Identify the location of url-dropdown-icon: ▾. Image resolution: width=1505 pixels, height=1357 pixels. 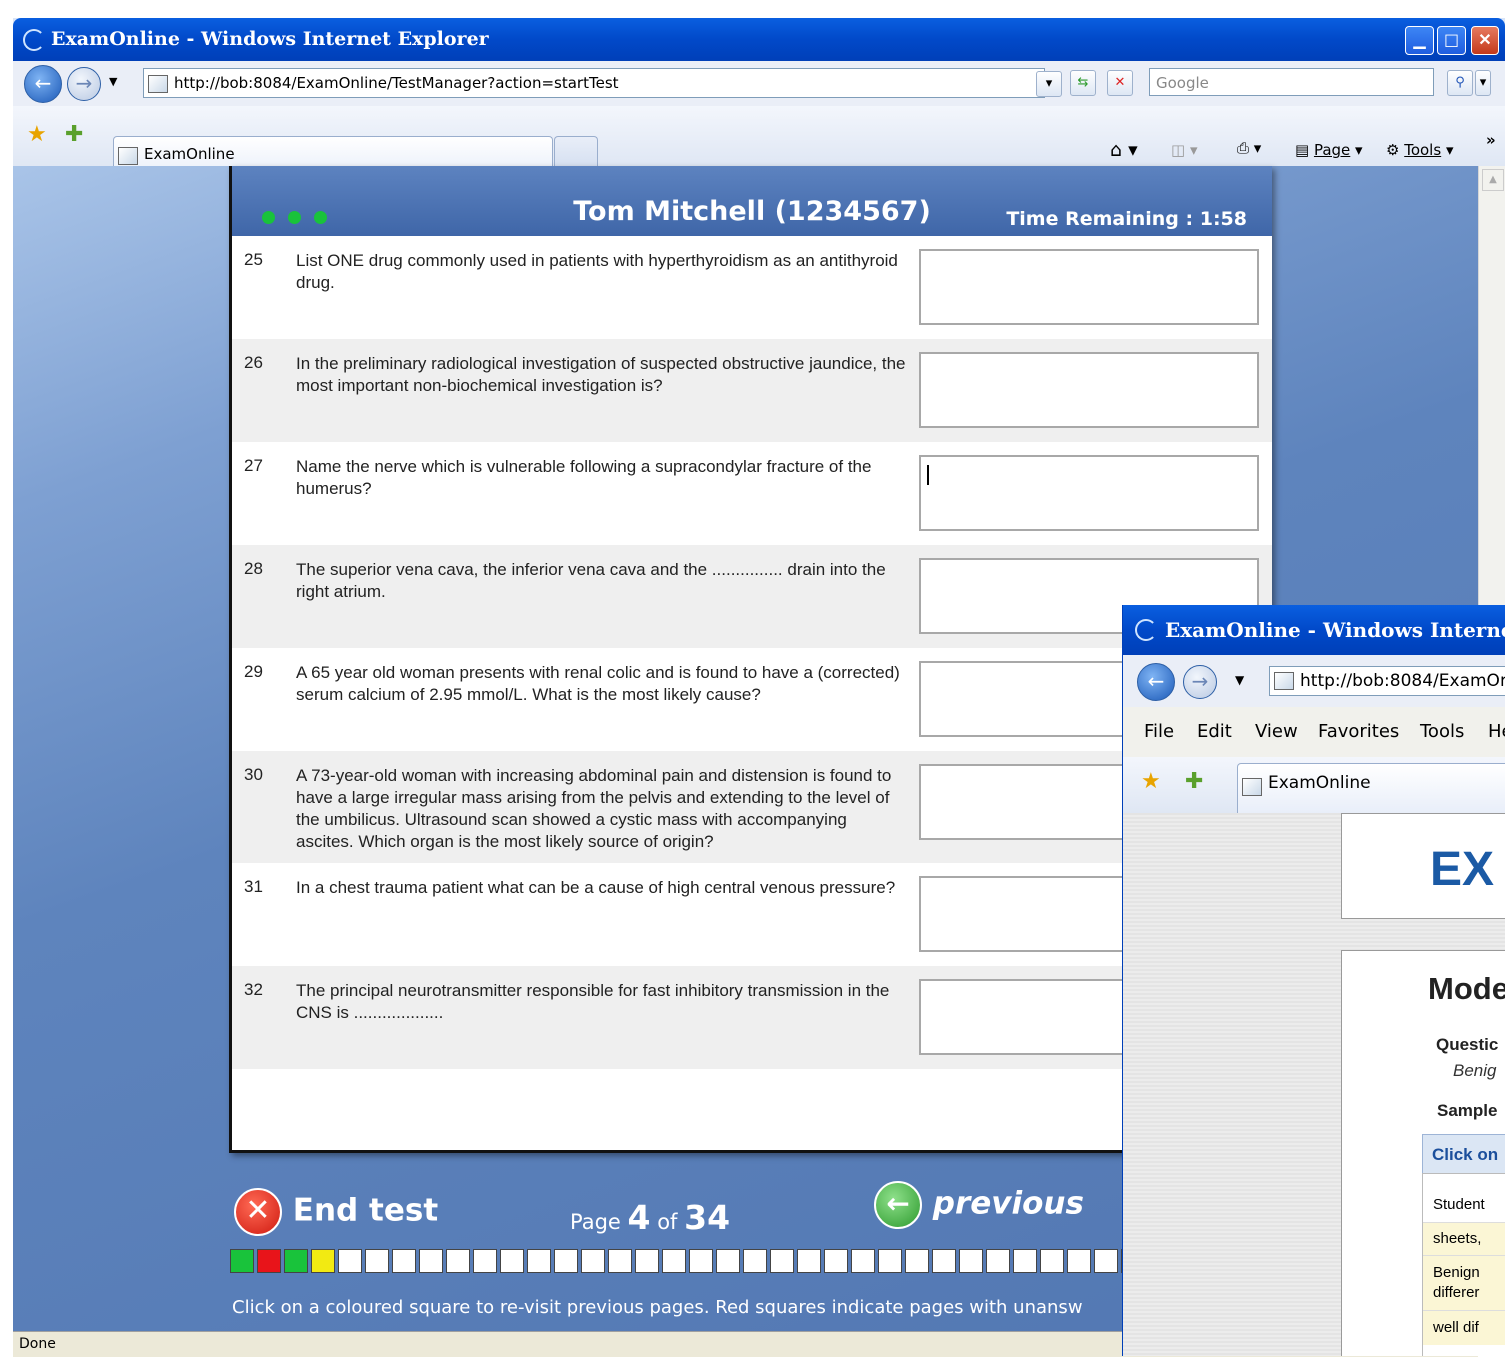
(1049, 84).